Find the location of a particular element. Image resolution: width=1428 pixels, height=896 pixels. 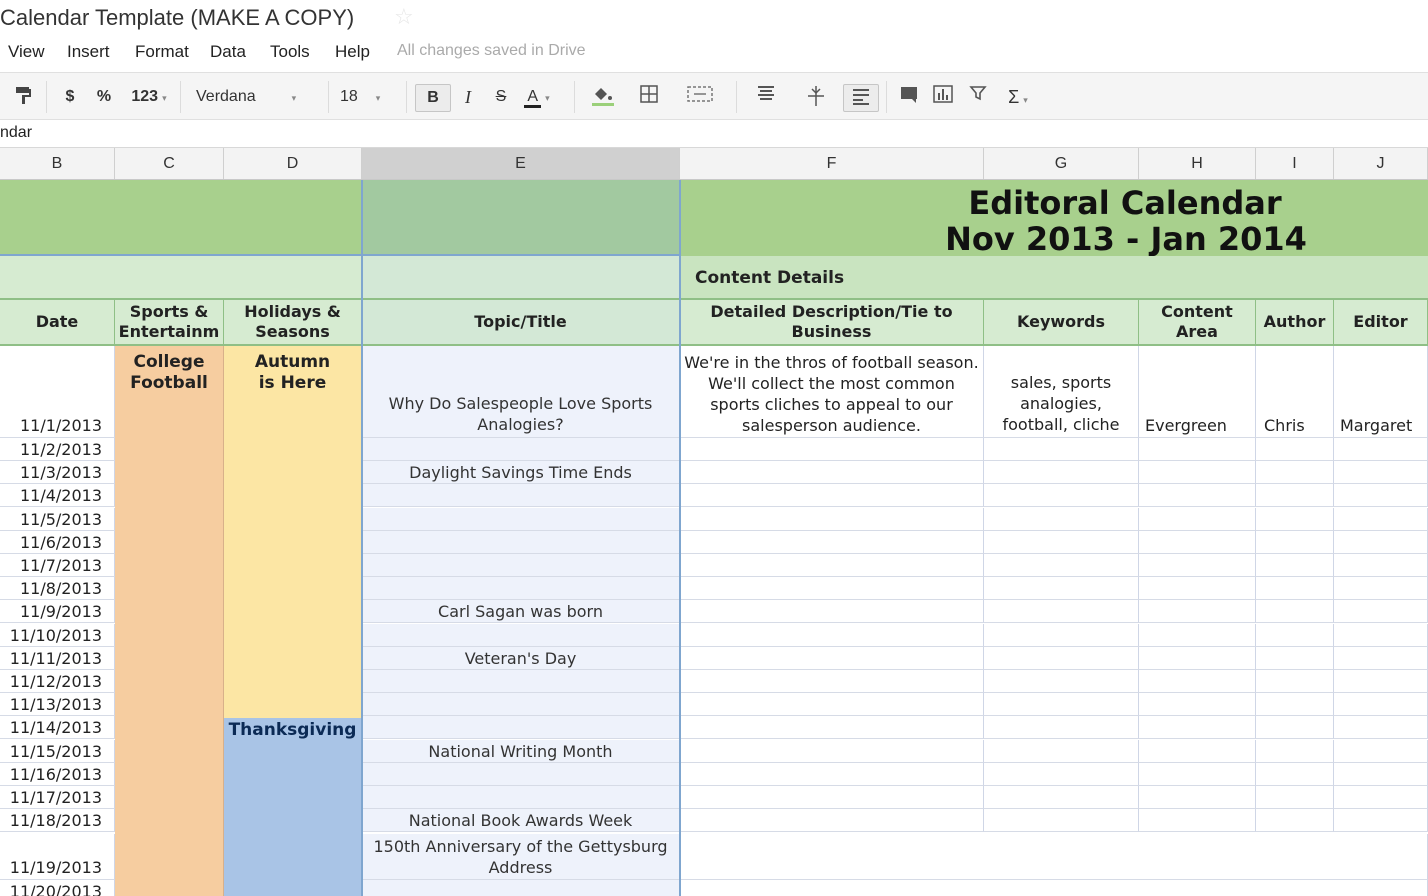

vertical-align-icon is located at coordinates (816, 97).